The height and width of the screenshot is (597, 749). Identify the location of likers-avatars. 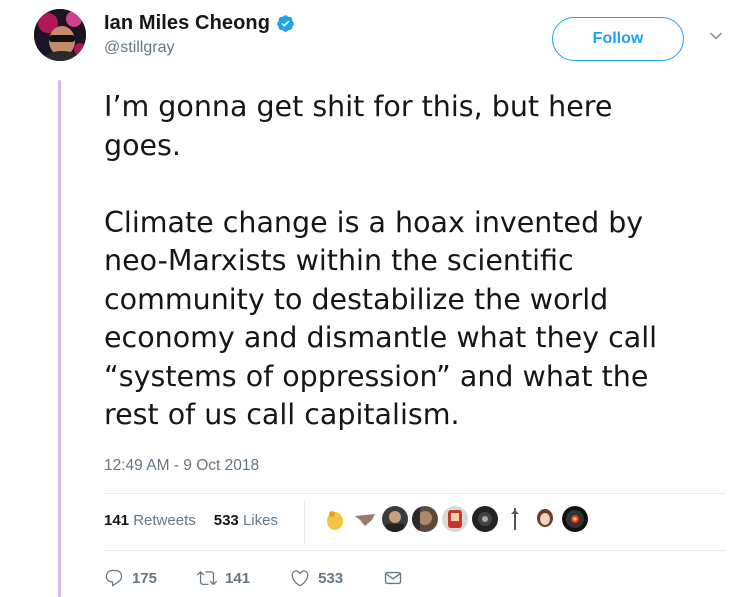
(455, 519).